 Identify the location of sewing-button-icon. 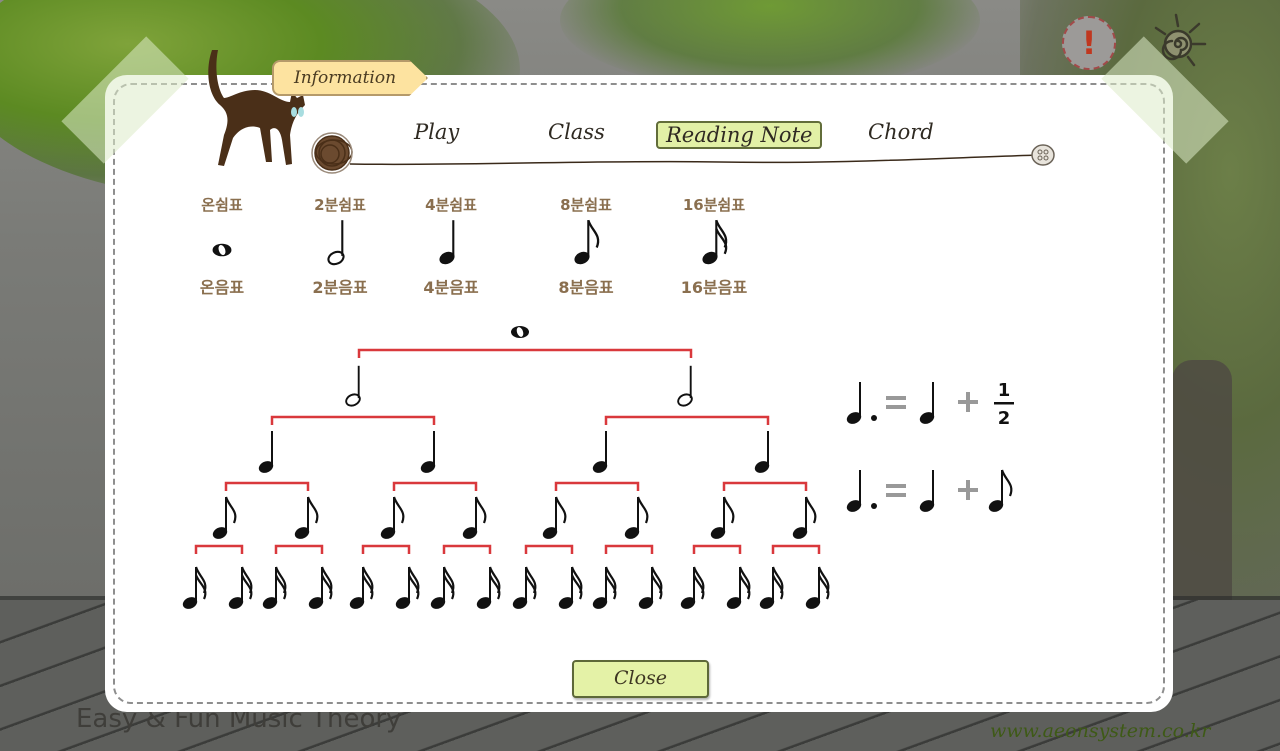
(1043, 155).